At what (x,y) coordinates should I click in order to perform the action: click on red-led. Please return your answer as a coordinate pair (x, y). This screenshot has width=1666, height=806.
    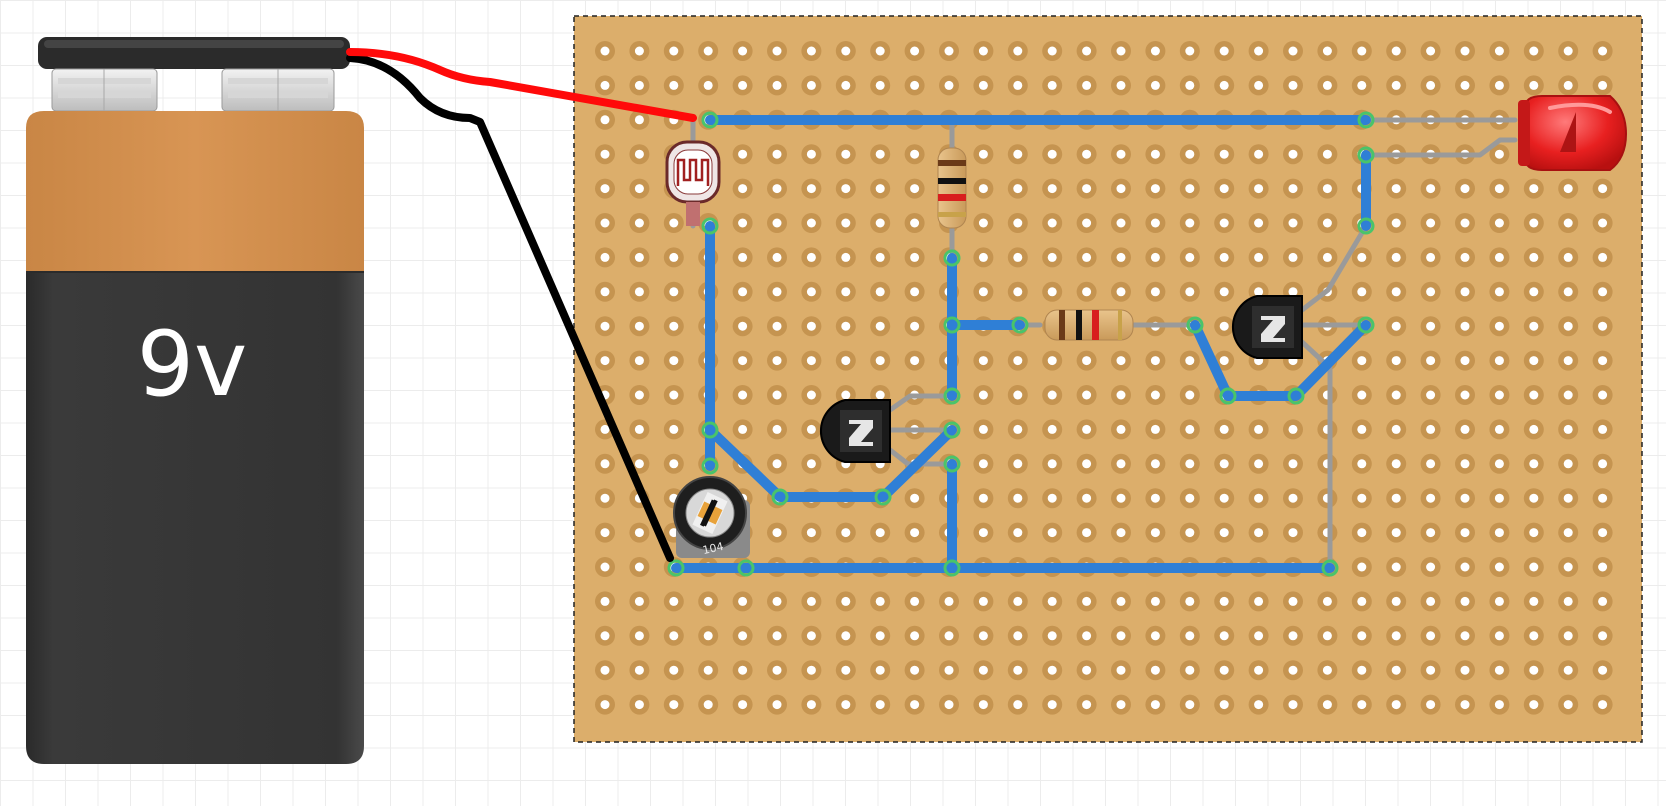
    Looking at the image, I should click on (1573, 133).